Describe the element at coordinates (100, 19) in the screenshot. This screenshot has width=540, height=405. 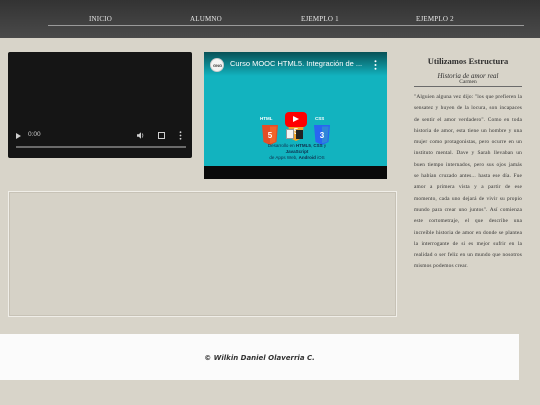
I see `nav-link-inicio: INICIO` at that location.